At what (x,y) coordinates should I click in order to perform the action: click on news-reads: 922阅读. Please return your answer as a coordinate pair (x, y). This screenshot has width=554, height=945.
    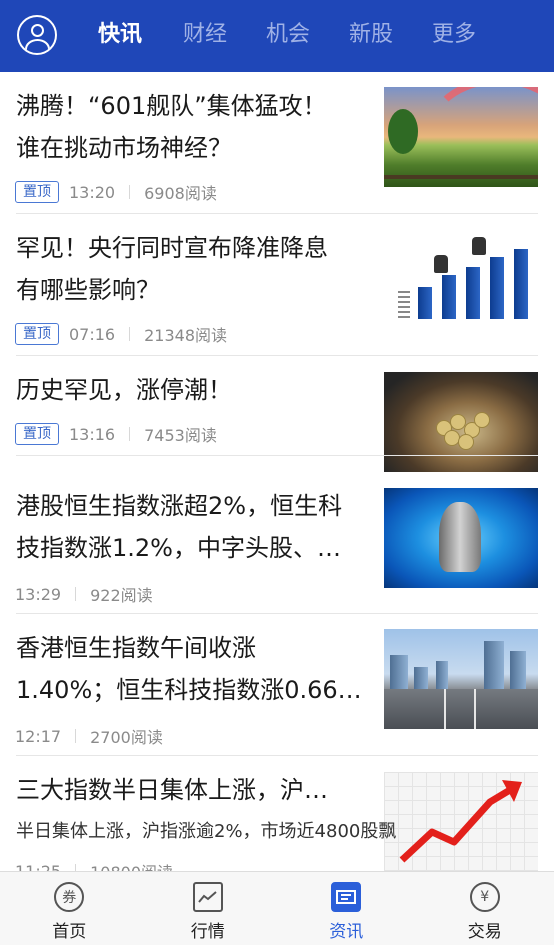
    Looking at the image, I should click on (121, 595).